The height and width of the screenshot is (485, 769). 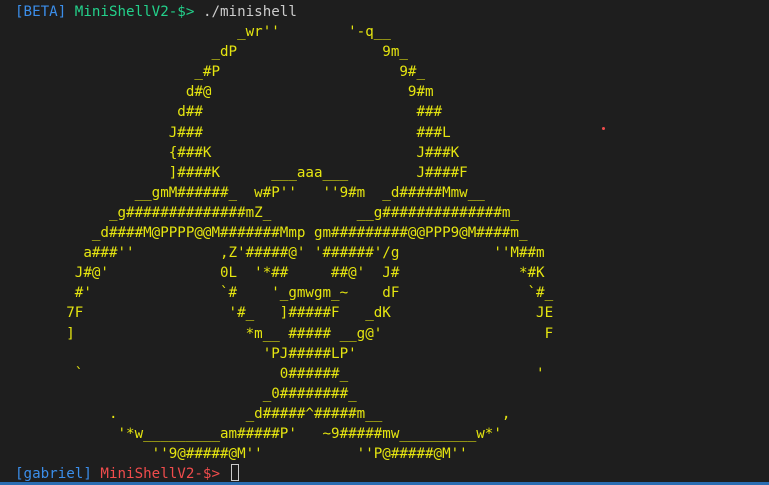 I want to click on prompt-tag: [BETA], so click(x=41, y=12).